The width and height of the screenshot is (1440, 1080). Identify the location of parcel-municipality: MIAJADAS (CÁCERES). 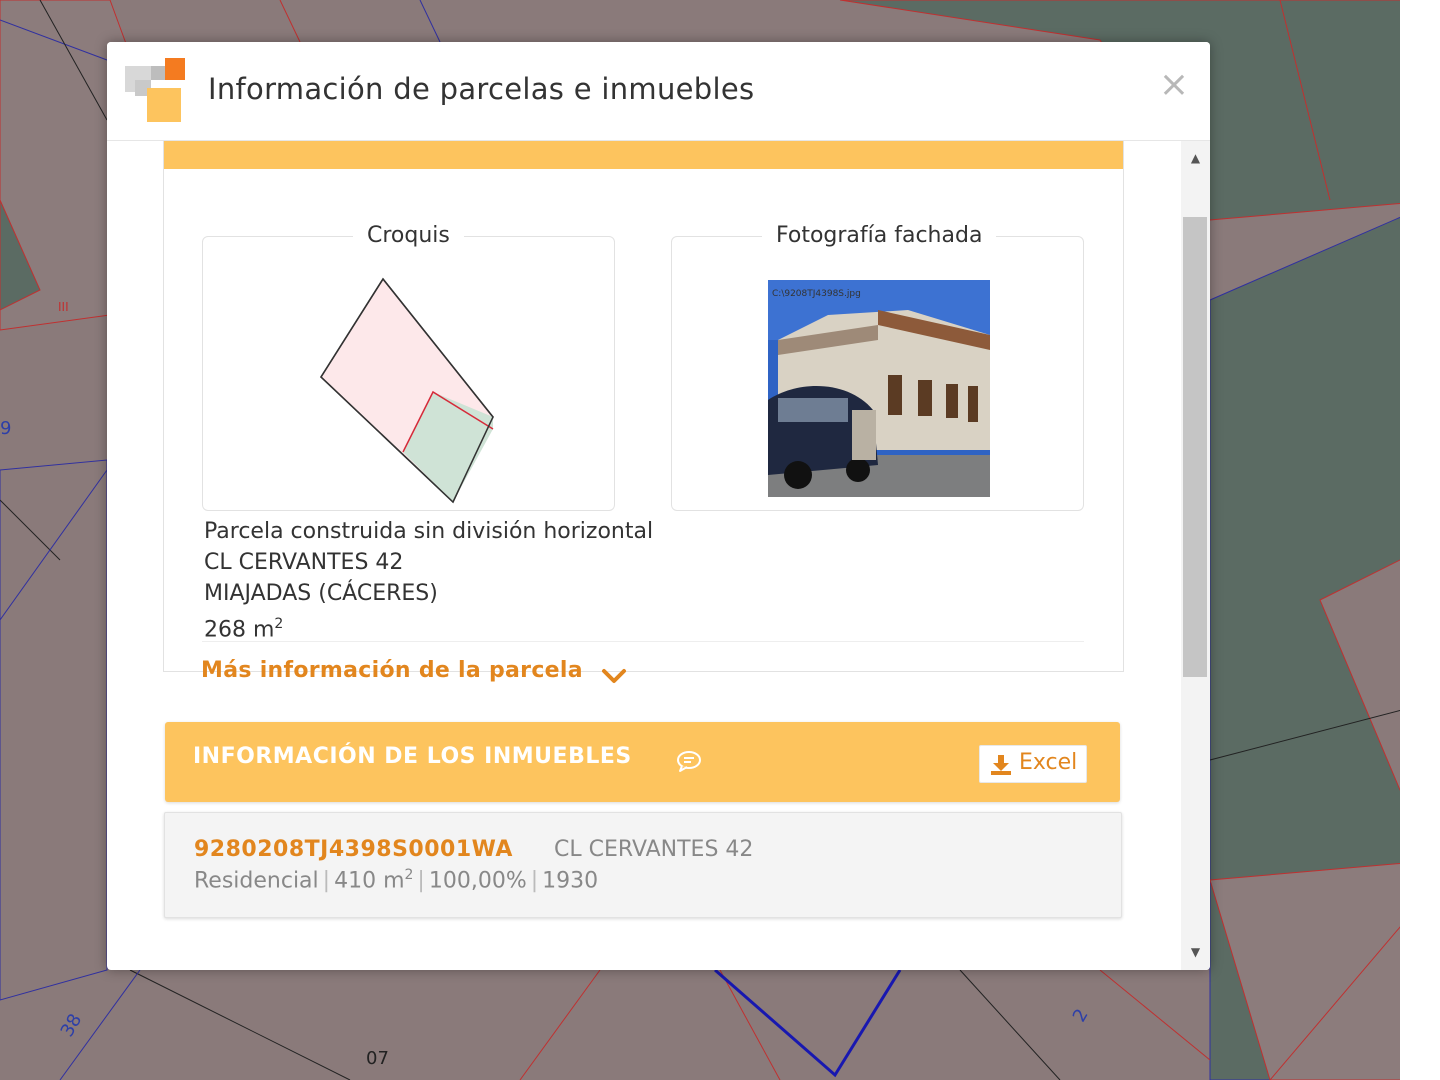
(321, 593).